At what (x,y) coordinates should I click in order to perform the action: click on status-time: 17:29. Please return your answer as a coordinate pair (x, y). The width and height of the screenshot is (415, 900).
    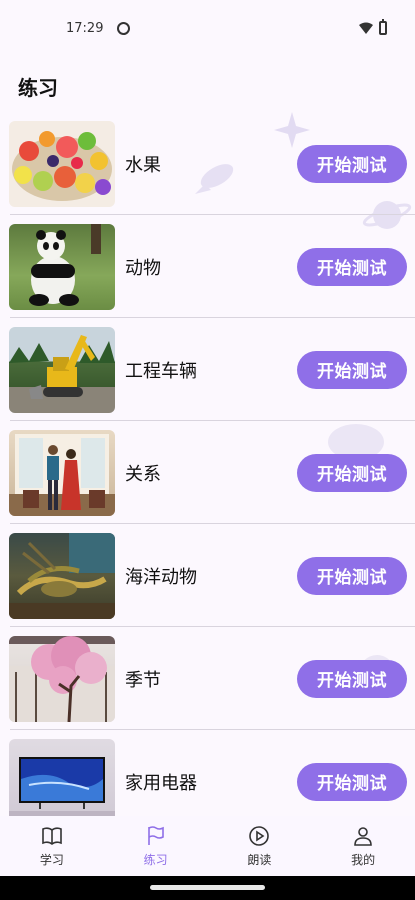
    Looking at the image, I should click on (85, 28).